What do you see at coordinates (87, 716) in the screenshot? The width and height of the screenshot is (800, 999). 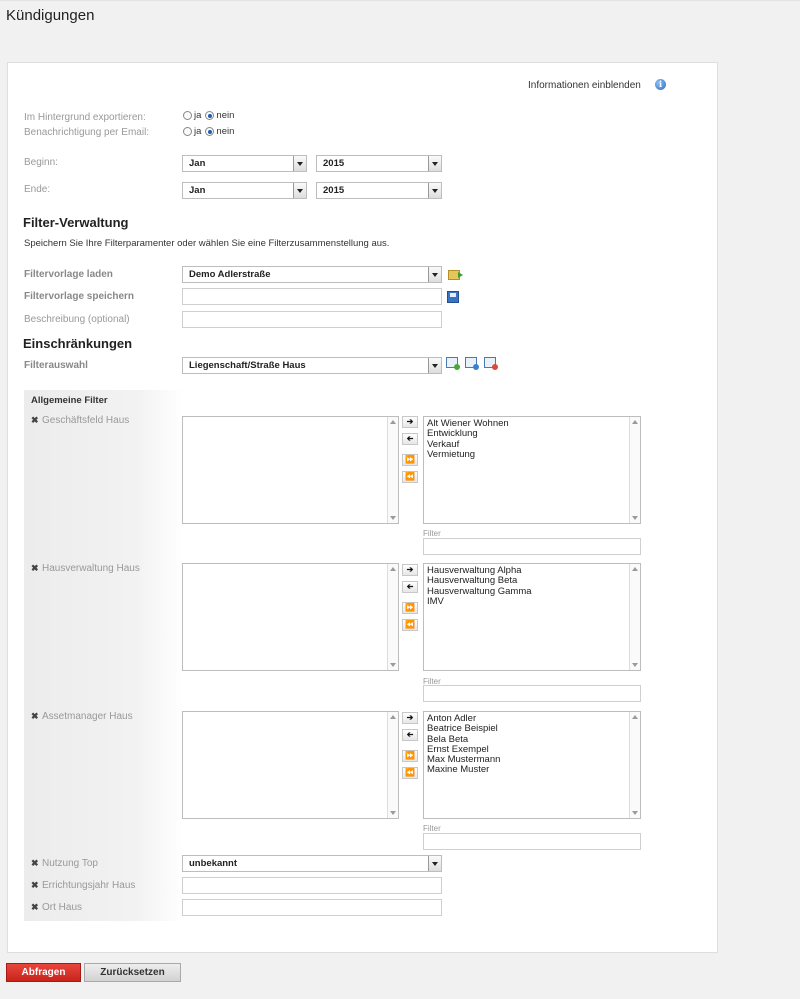 I see `list-label: Assetmanager Haus` at bounding box center [87, 716].